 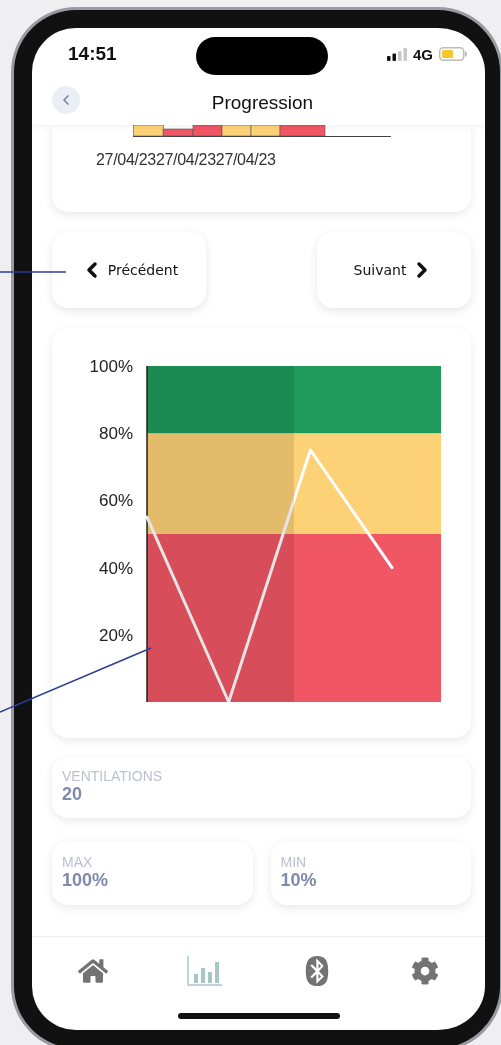 What do you see at coordinates (453, 54) in the screenshot?
I see `battery-icon` at bounding box center [453, 54].